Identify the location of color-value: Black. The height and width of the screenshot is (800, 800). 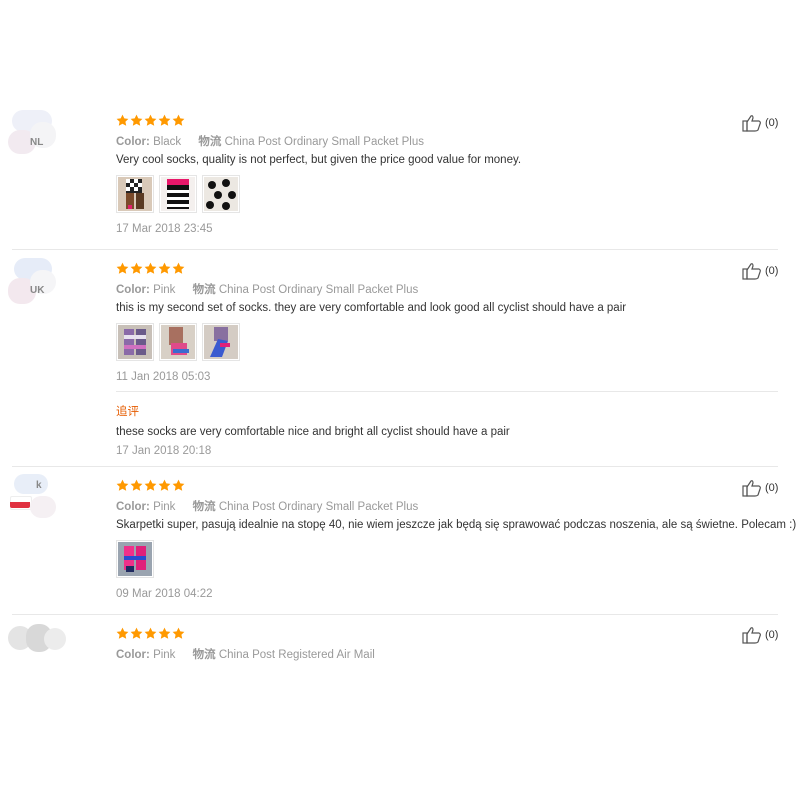
(167, 142).